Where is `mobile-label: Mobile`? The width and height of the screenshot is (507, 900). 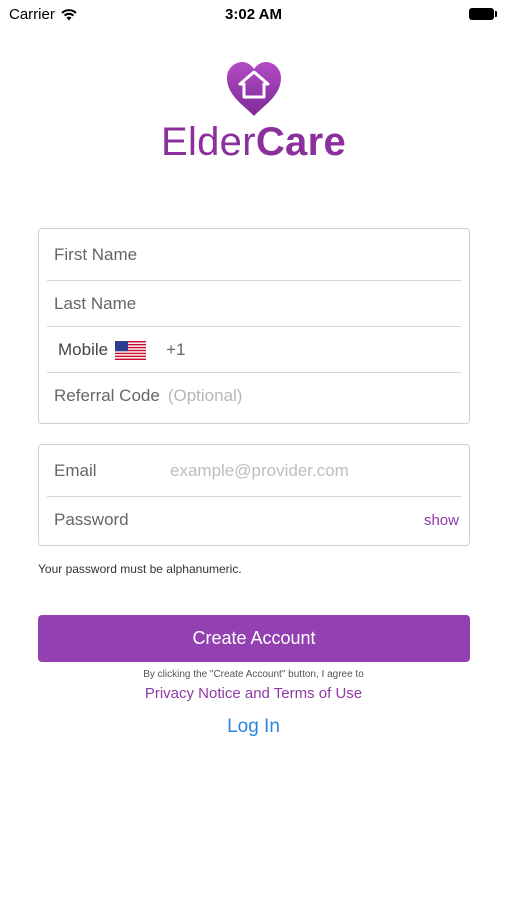
mobile-label: Mobile is located at coordinates (83, 349).